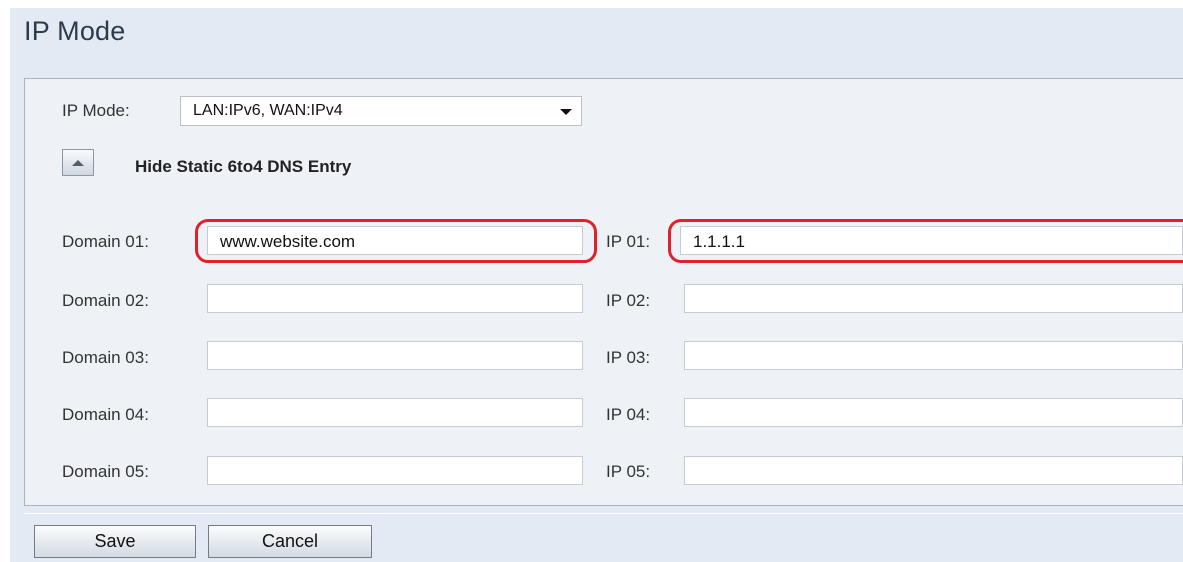  What do you see at coordinates (115, 541) in the screenshot?
I see `save-button: Save` at bounding box center [115, 541].